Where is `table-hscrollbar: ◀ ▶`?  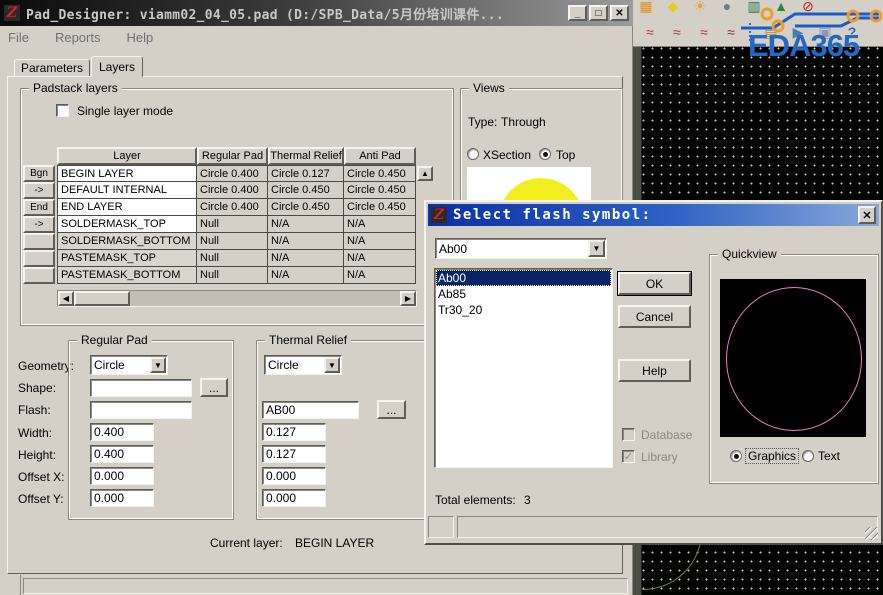
table-hscrollbar: ◀ ▶ is located at coordinates (237, 298).